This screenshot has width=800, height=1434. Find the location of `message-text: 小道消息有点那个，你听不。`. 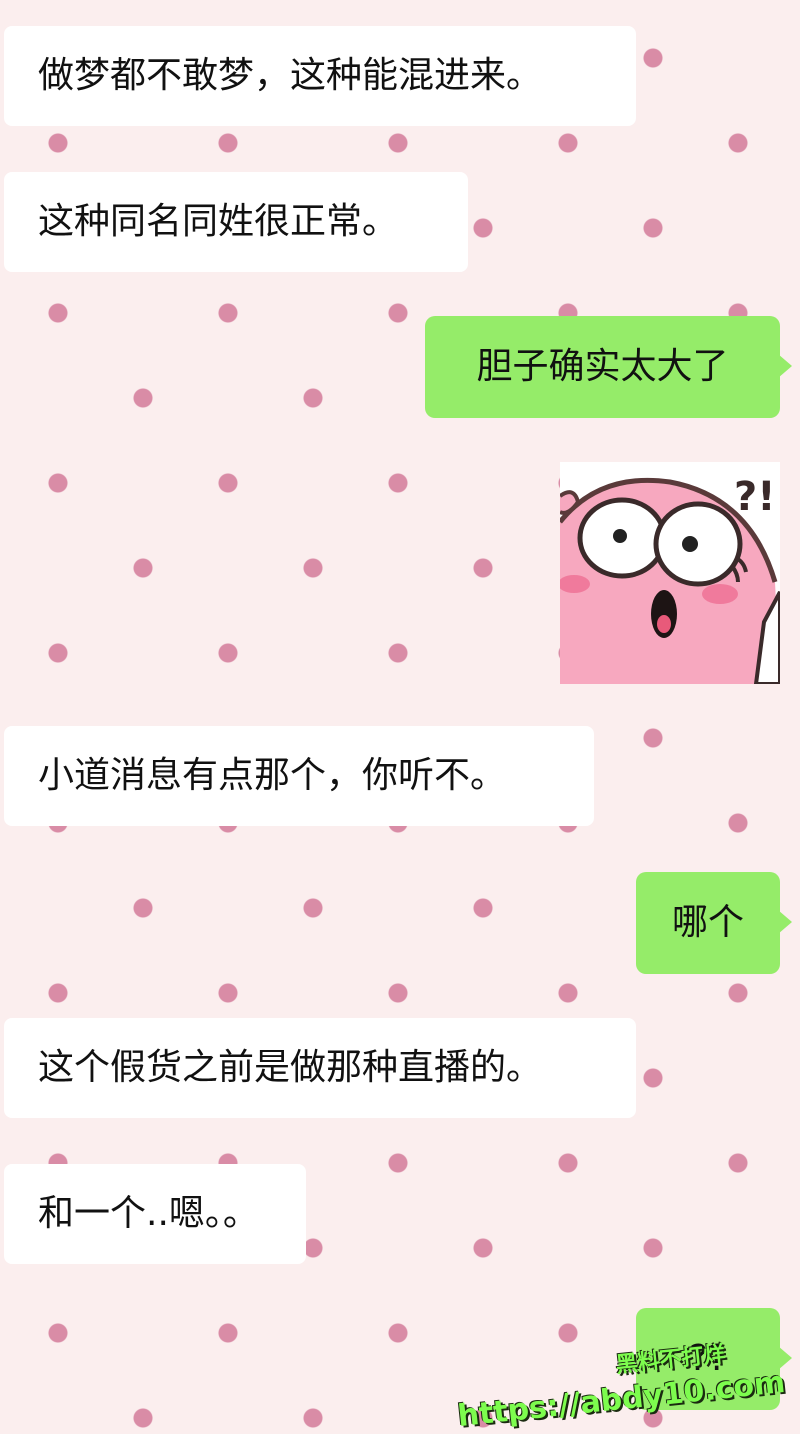

message-text: 小道消息有点那个，你听不。 is located at coordinates (272, 775).